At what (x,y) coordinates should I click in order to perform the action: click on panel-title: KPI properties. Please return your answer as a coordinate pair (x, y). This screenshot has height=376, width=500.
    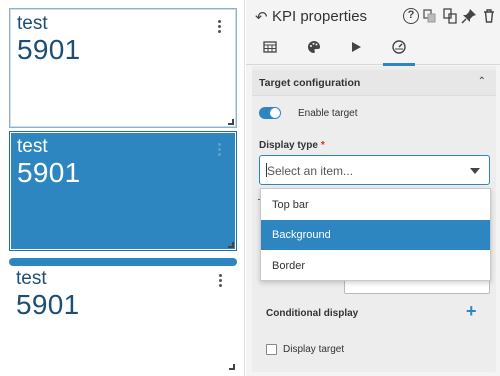
    Looking at the image, I should click on (320, 16).